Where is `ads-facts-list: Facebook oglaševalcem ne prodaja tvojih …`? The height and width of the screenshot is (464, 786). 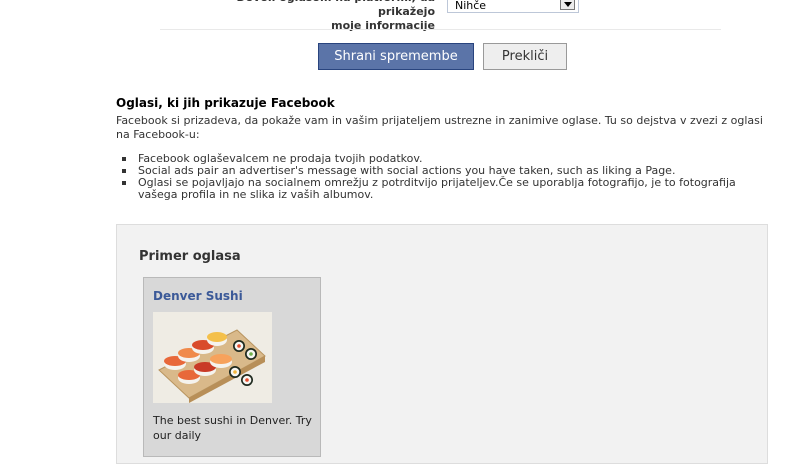 ads-facts-list: Facebook oglaševalcem ne prodaja tvojih … is located at coordinates (438, 177).